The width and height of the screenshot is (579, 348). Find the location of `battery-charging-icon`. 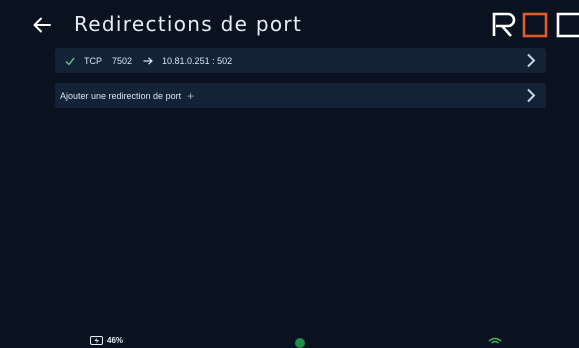

battery-charging-icon is located at coordinates (96, 340).